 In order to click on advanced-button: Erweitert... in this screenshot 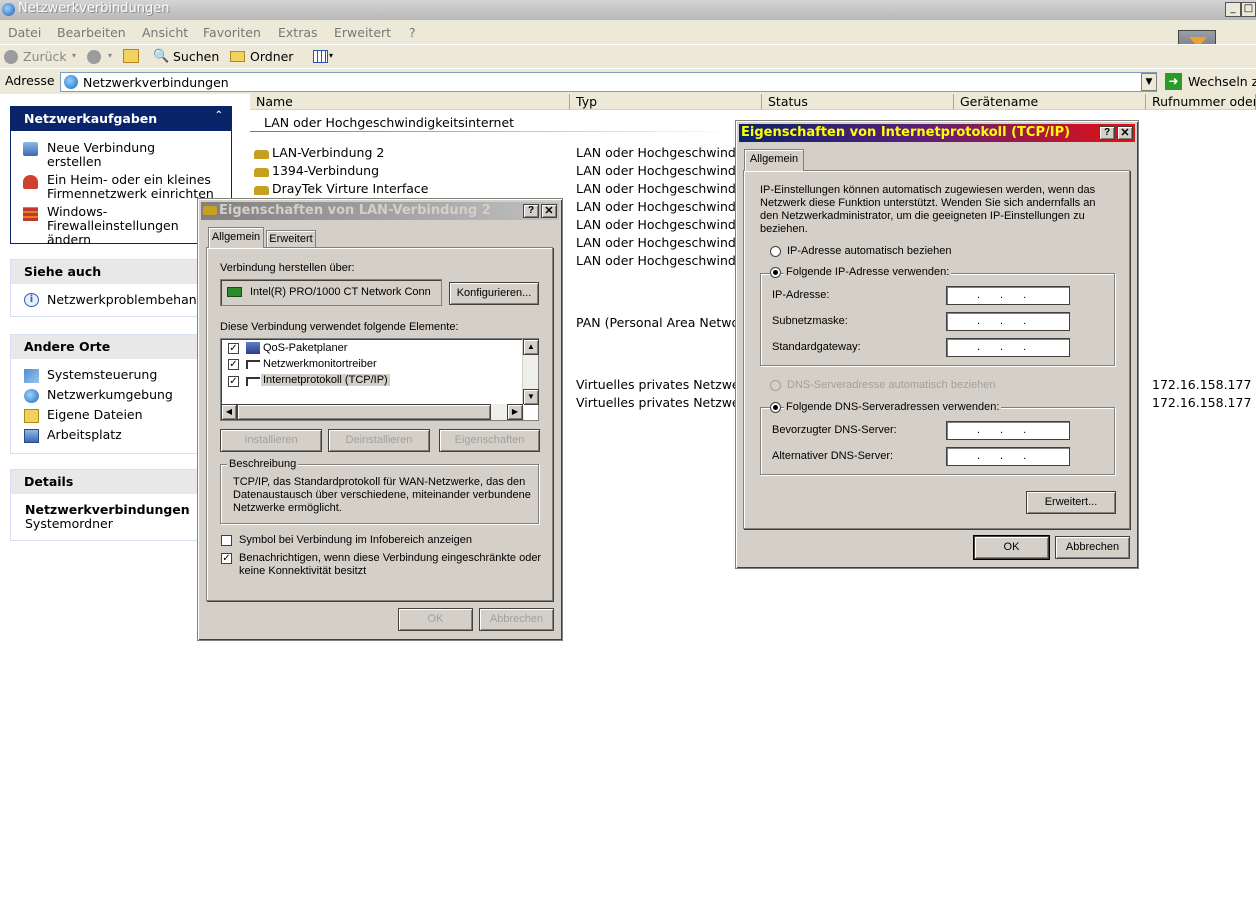, I will do `click(1071, 502)`.